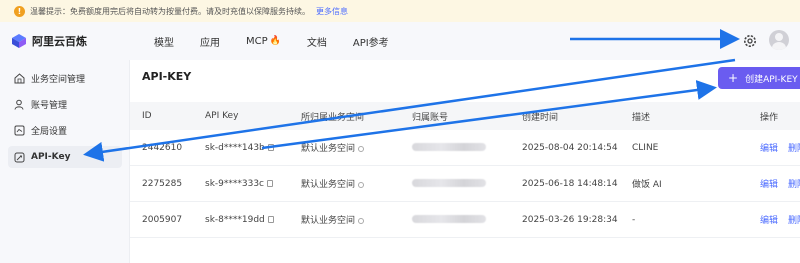 The image size is (800, 263). I want to click on nav-item-models: 模型, so click(164, 41).